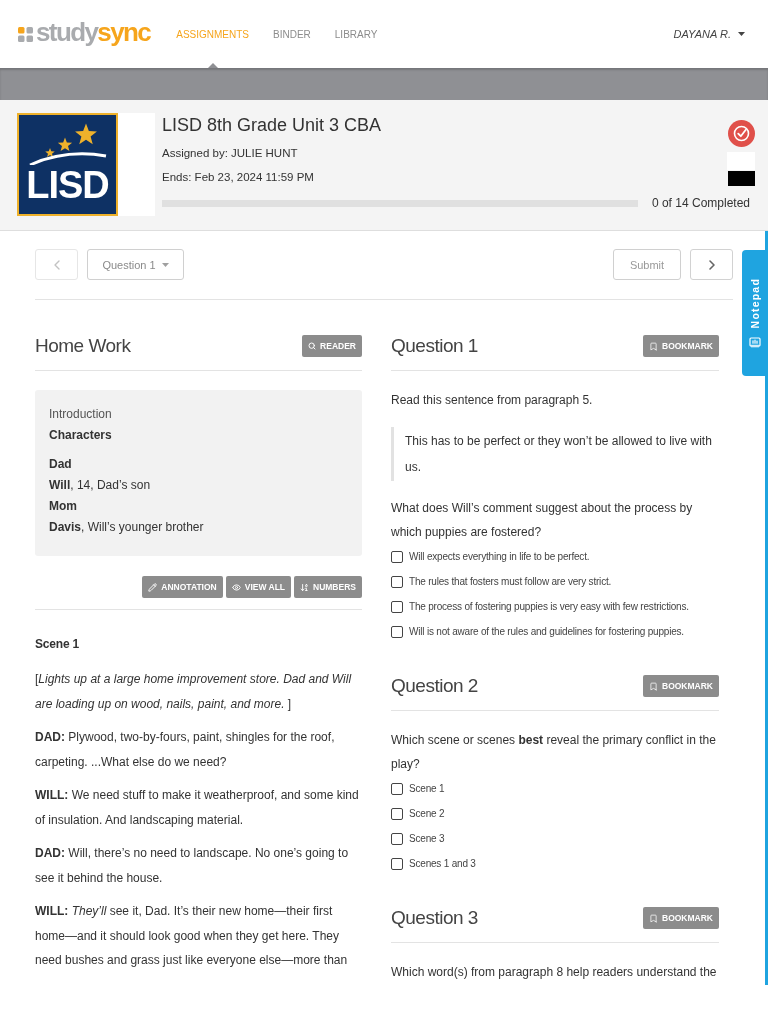  Describe the element at coordinates (510, 581) in the screenshot. I see `answer-option: The rules that fosters must follow are very strict.` at that location.